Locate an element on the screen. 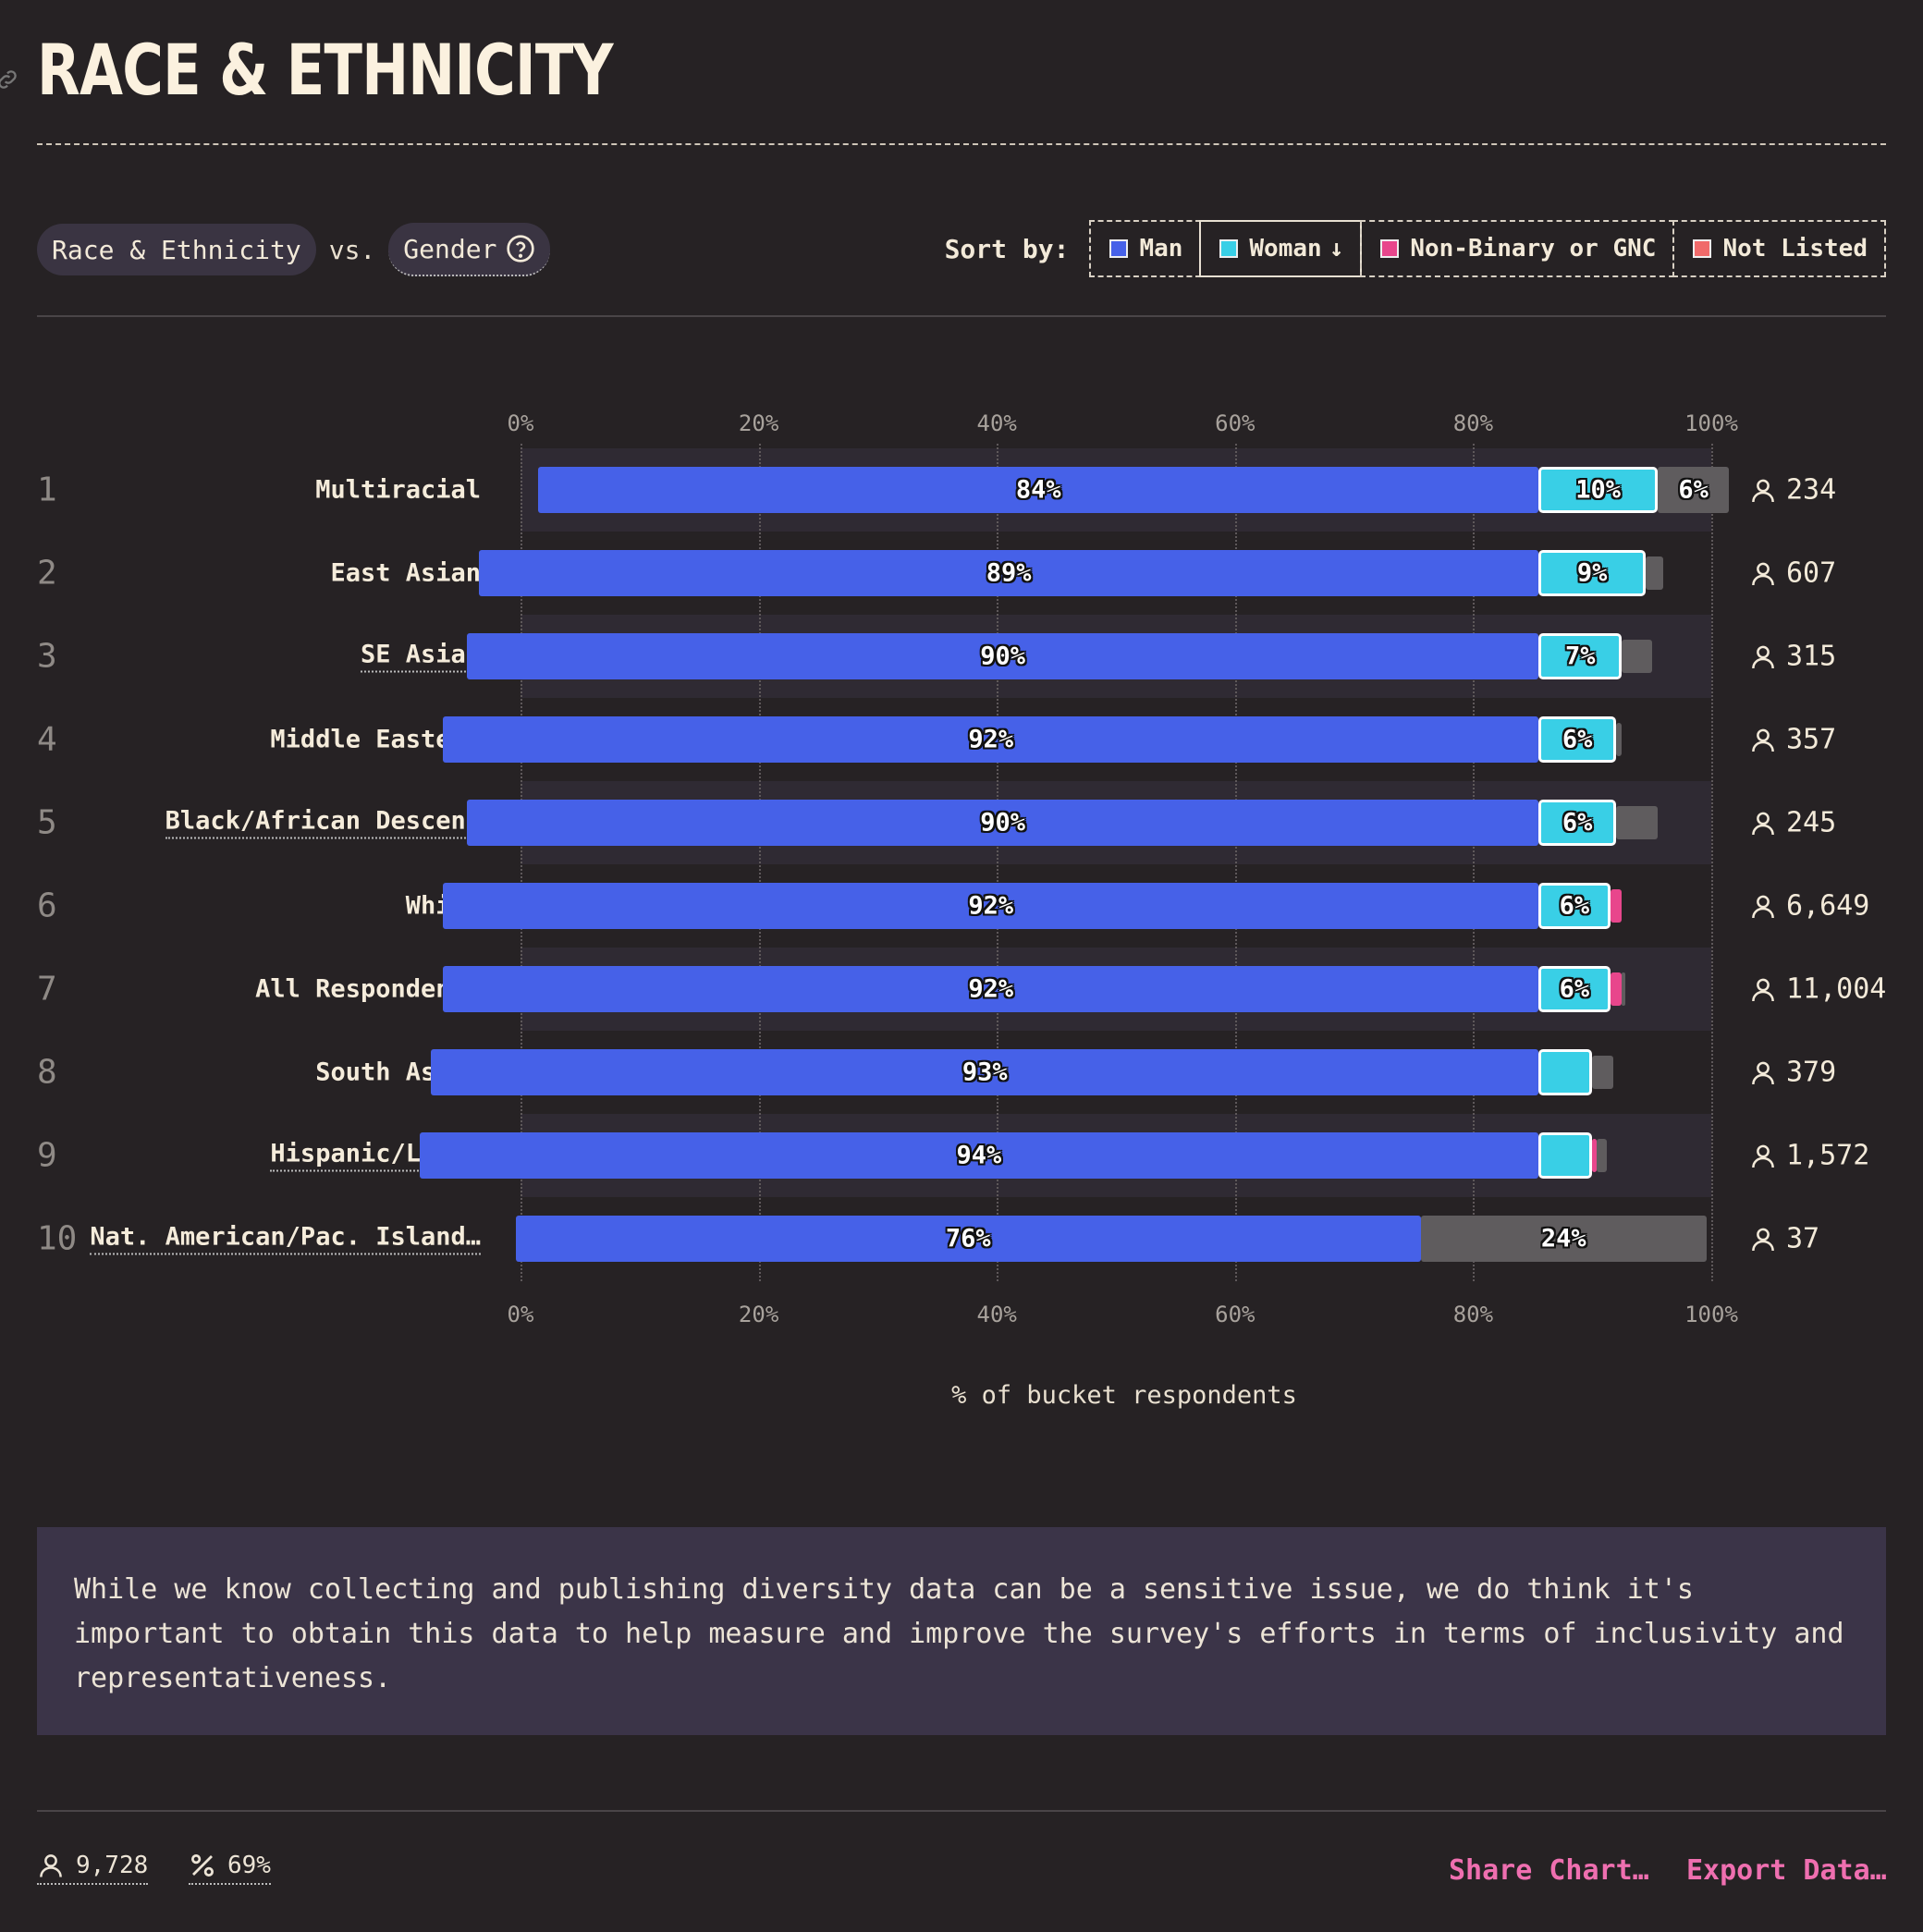 This screenshot has height=1932, width=1923. x-tick-label-bottom: 40% is located at coordinates (996, 1314).